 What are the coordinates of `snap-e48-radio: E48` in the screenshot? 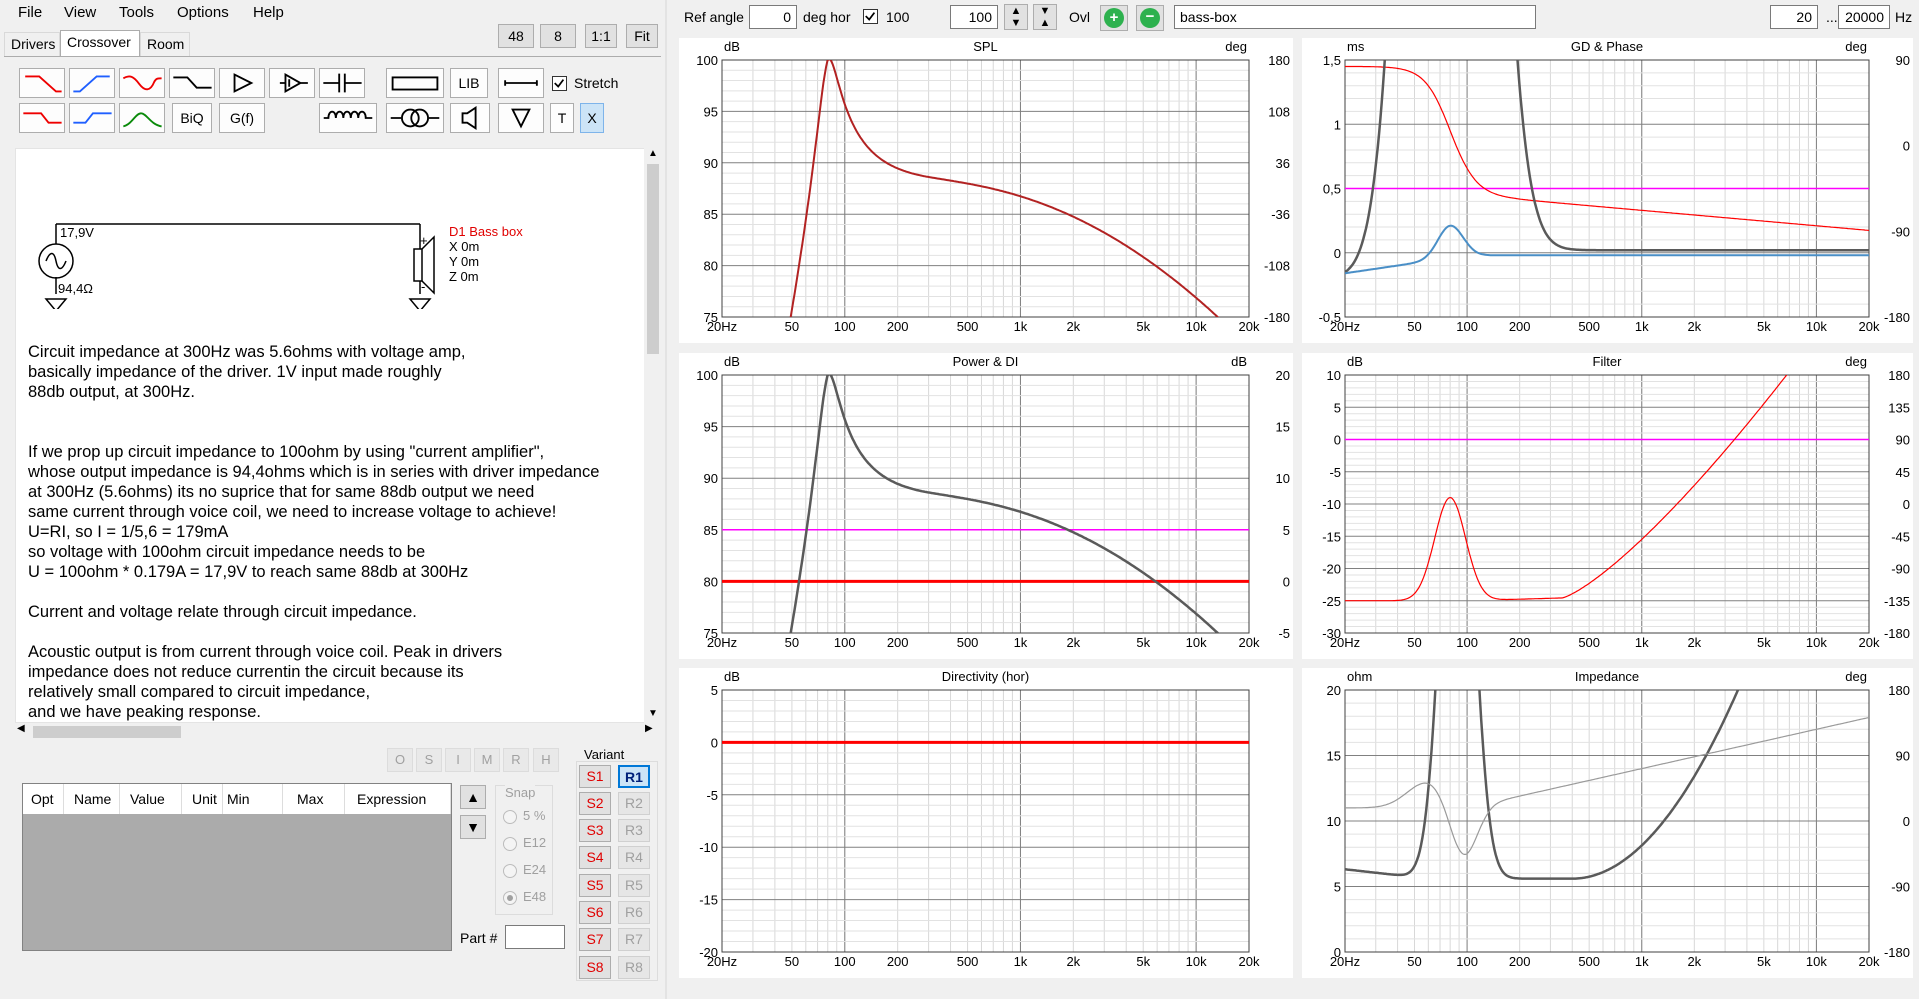 It's located at (524, 897).